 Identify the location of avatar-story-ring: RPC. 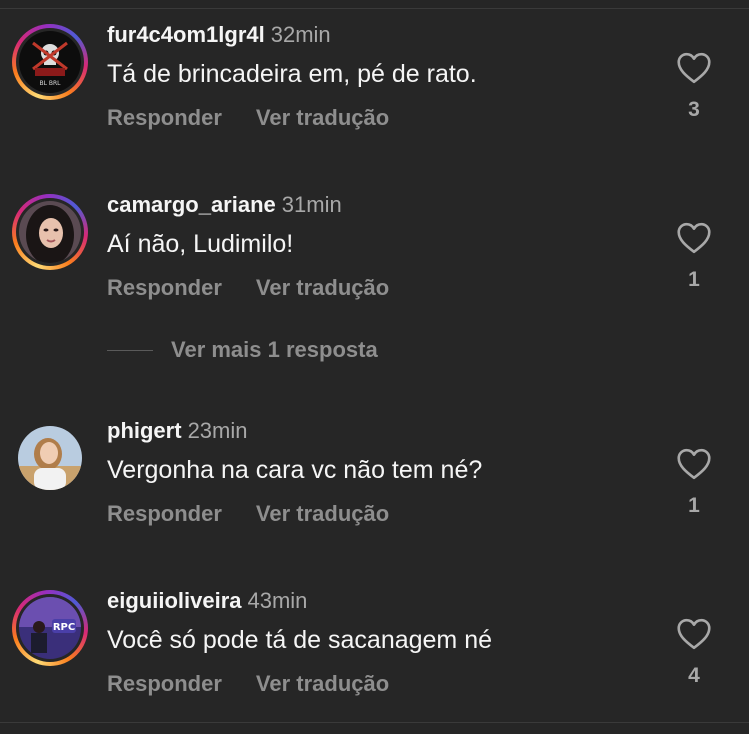
(50, 628).